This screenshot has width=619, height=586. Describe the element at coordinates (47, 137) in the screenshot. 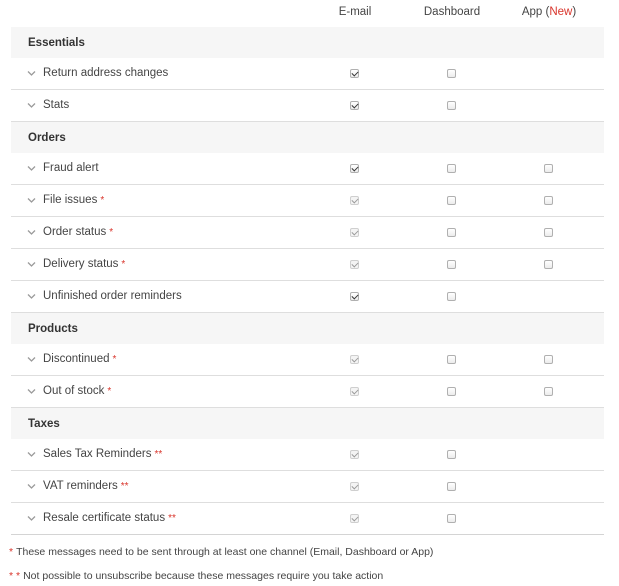

I see `section-title: Orders` at that location.